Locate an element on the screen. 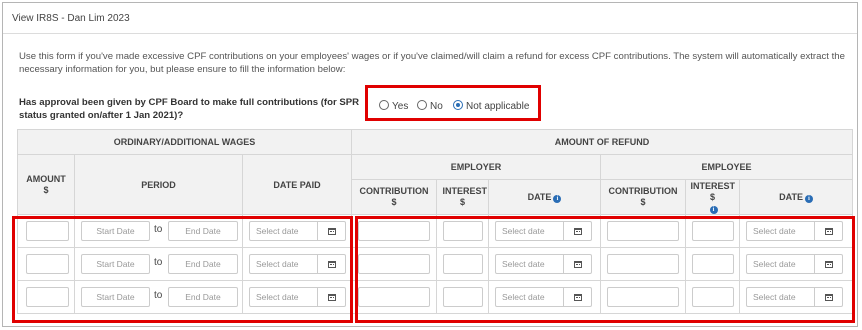  employer-contribution-header: CONTRIBUTION $ is located at coordinates (394, 197).